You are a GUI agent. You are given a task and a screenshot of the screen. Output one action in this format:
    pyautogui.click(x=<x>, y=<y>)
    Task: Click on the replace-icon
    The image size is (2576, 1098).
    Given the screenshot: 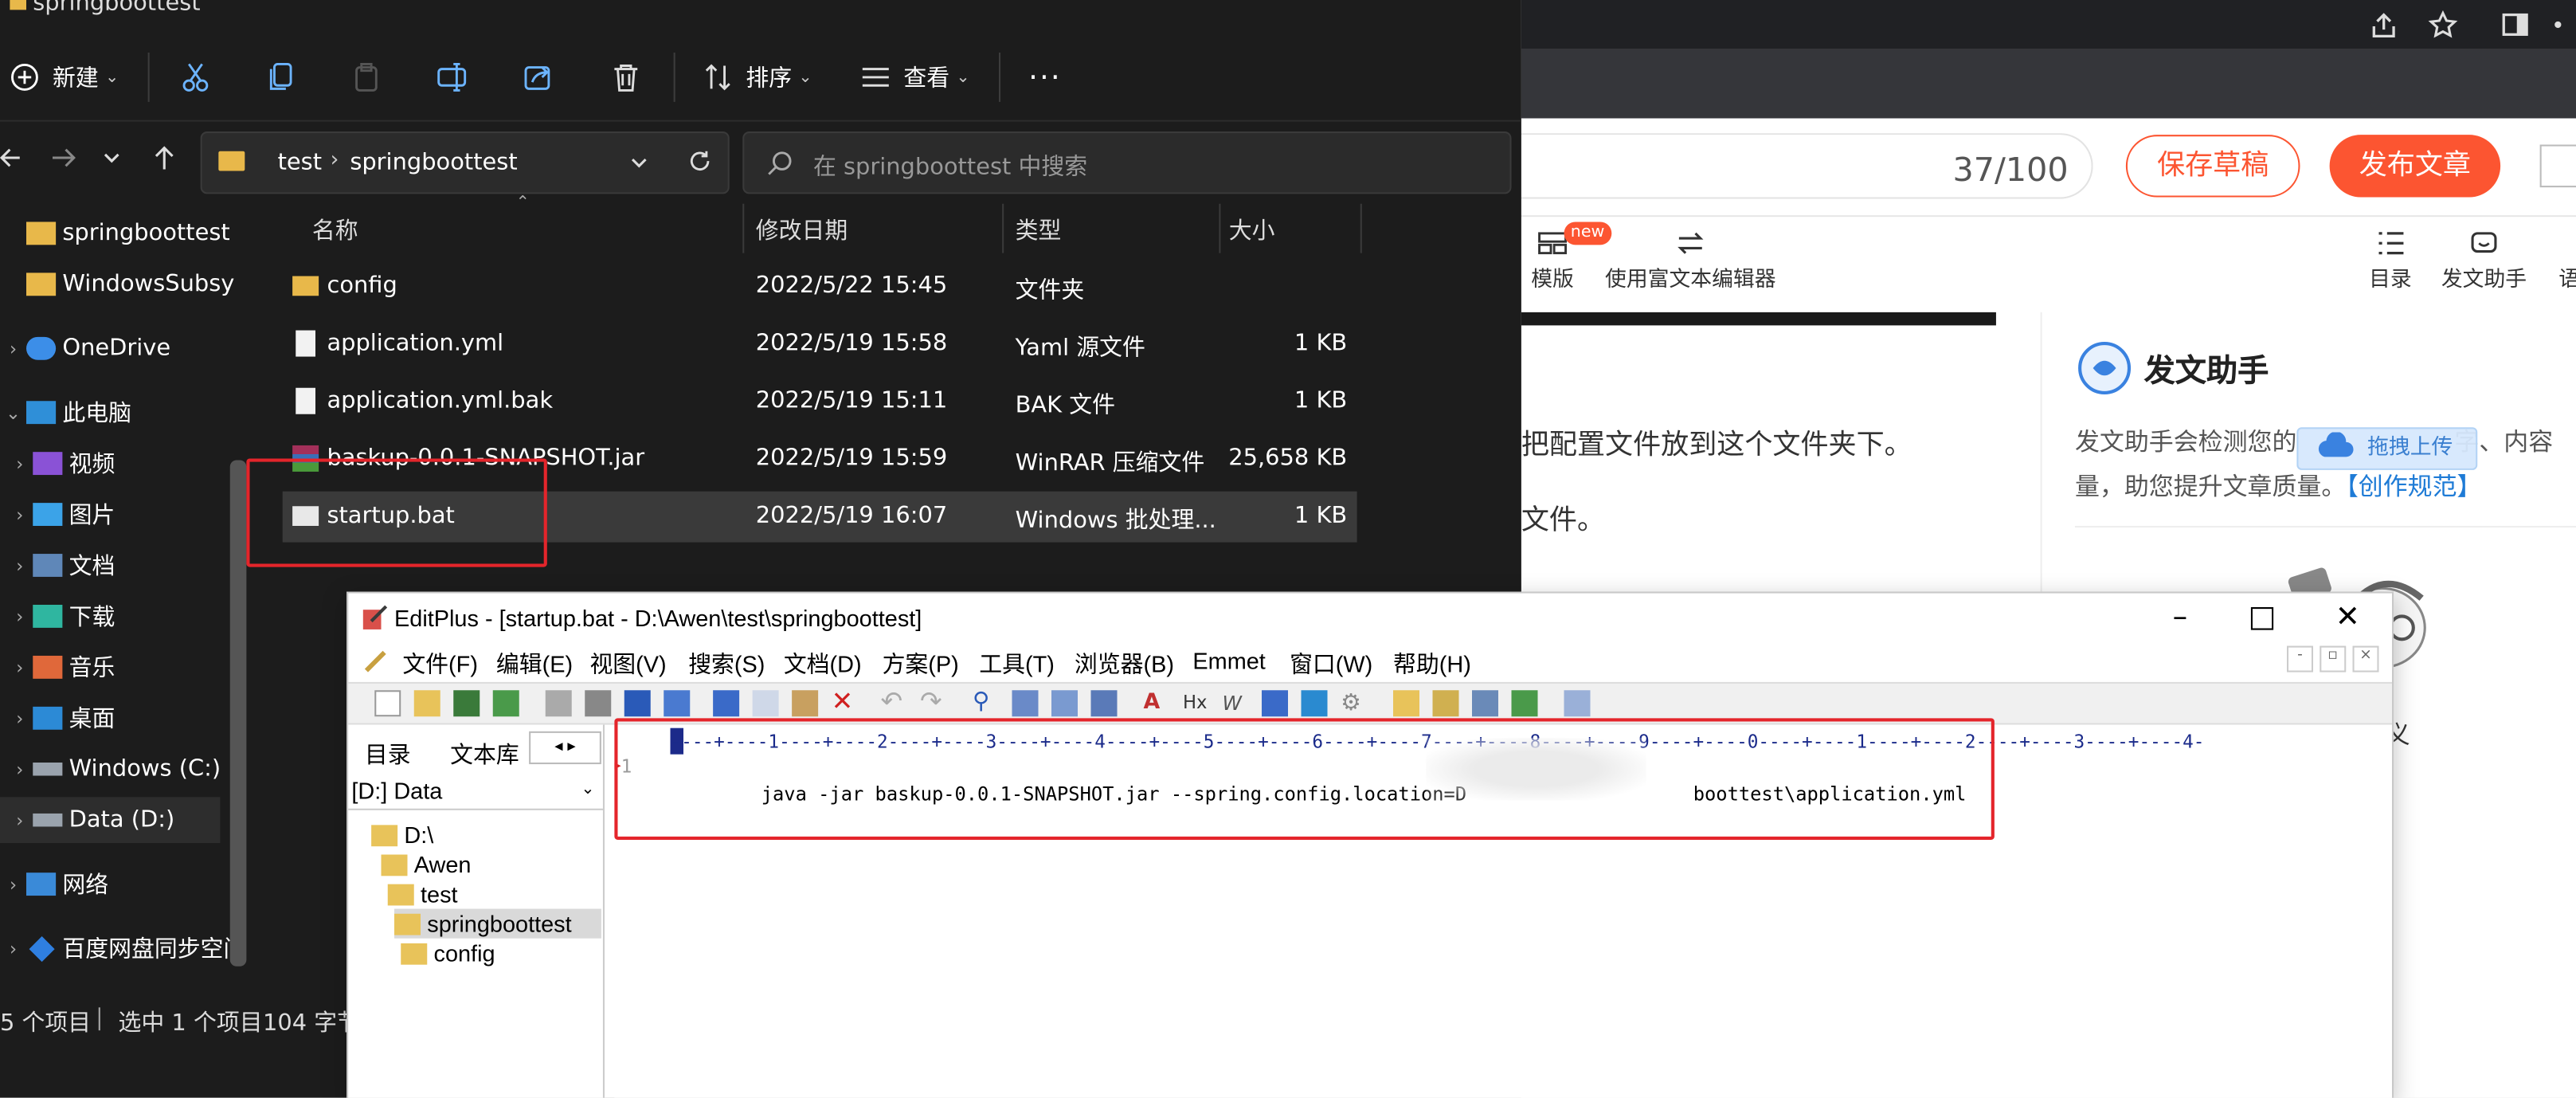 What is the action you would take?
    pyautogui.click(x=1025, y=703)
    